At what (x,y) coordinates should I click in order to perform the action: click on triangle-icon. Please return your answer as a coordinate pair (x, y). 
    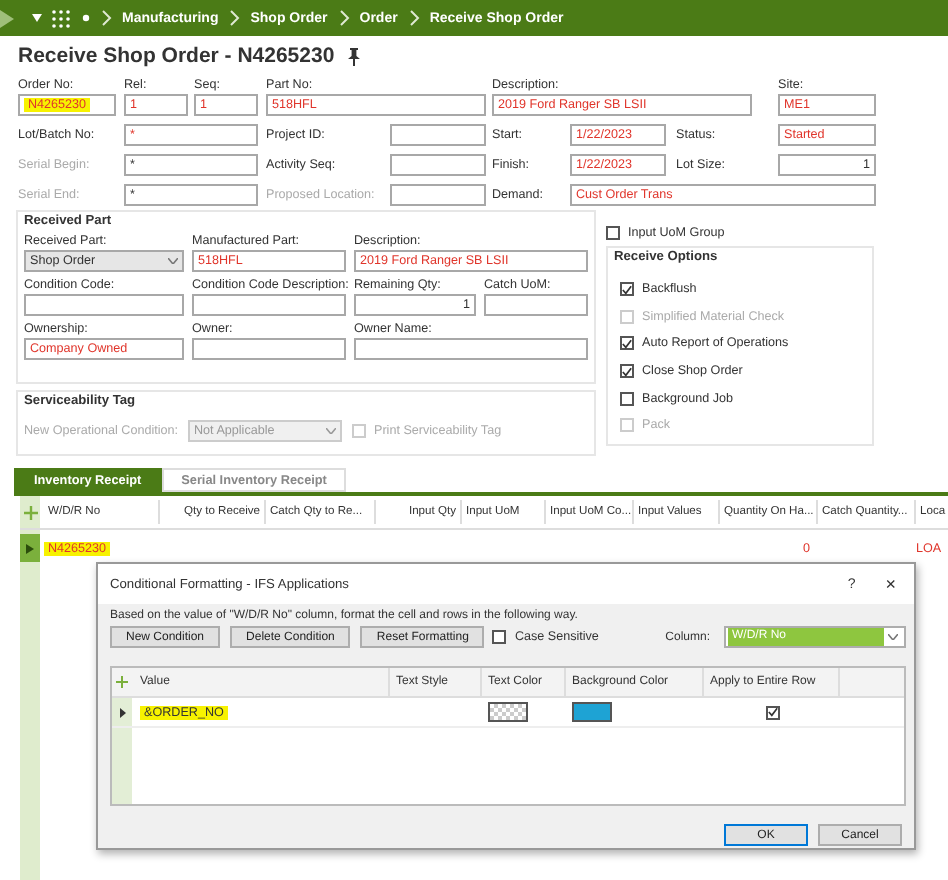
    Looking at the image, I should click on (30, 548).